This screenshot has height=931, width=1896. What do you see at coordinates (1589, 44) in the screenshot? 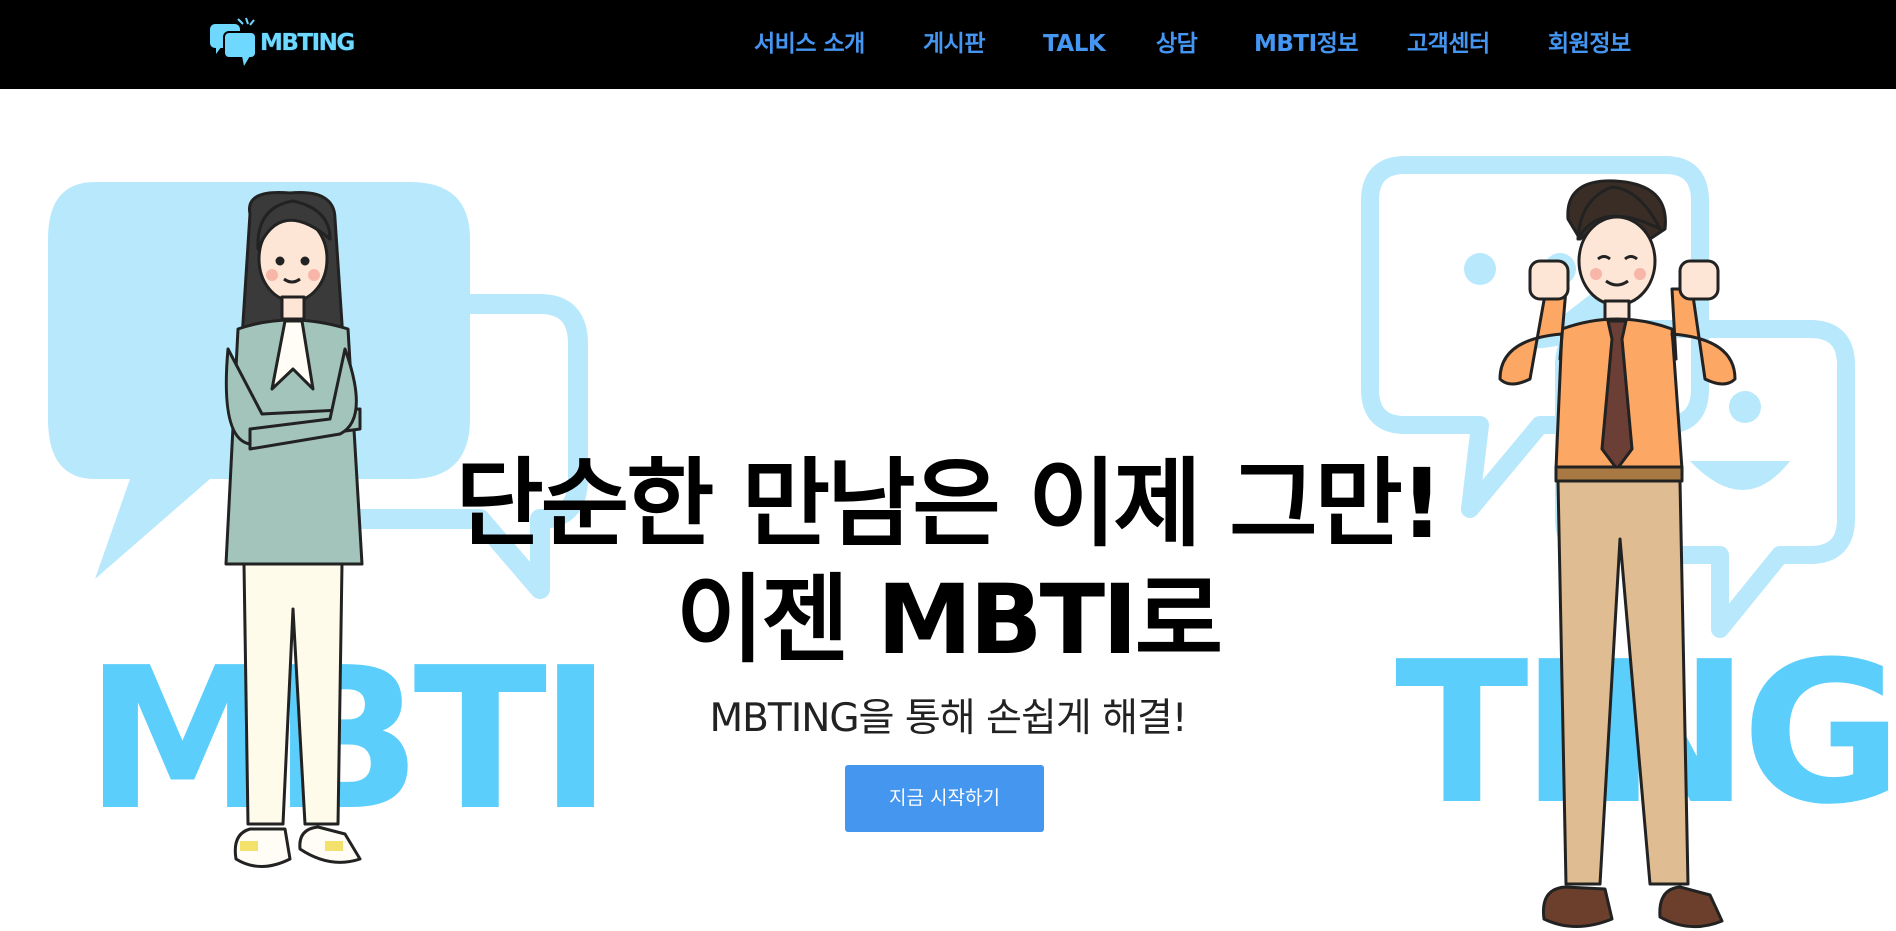
I see `nav-item-member-info: 회원정보` at bounding box center [1589, 44].